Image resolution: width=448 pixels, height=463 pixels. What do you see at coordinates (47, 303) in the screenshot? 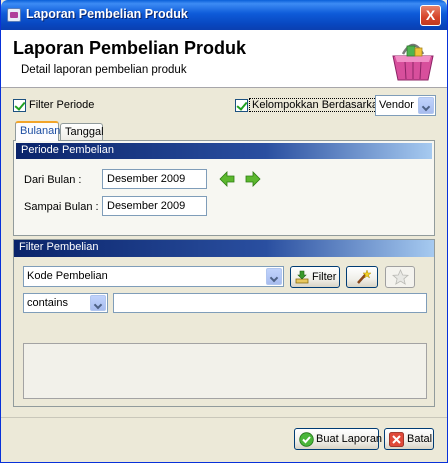
I see `operator-value: contains` at bounding box center [47, 303].